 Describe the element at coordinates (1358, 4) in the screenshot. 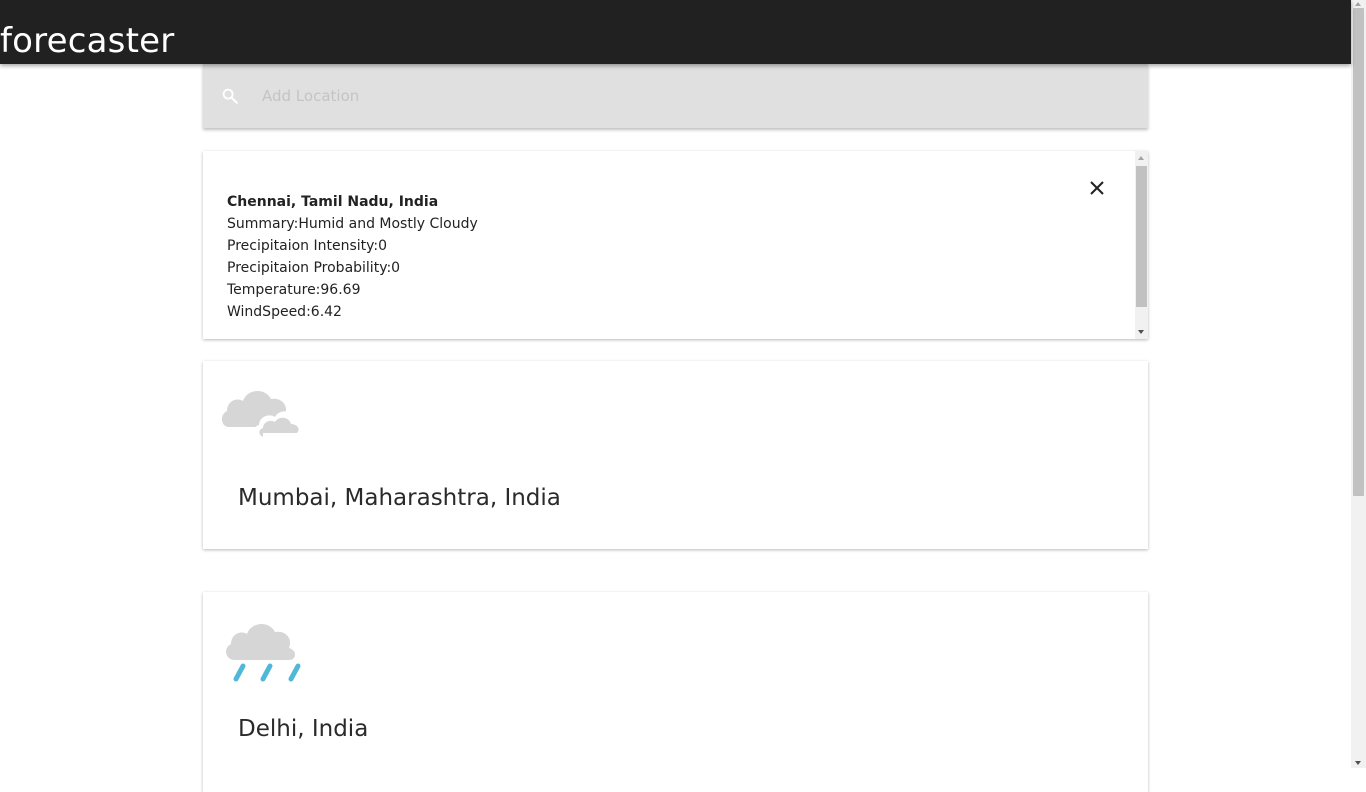

I see `scroll-up-arrow-icon` at that location.